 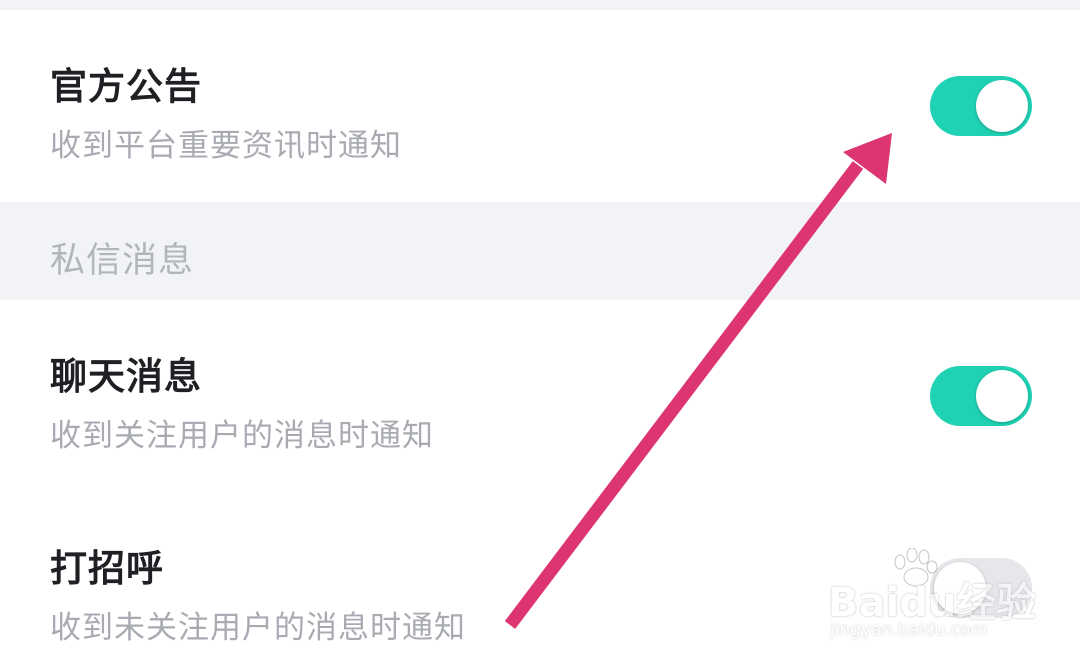 I want to click on setting-title: 聊天消息, so click(x=126, y=376).